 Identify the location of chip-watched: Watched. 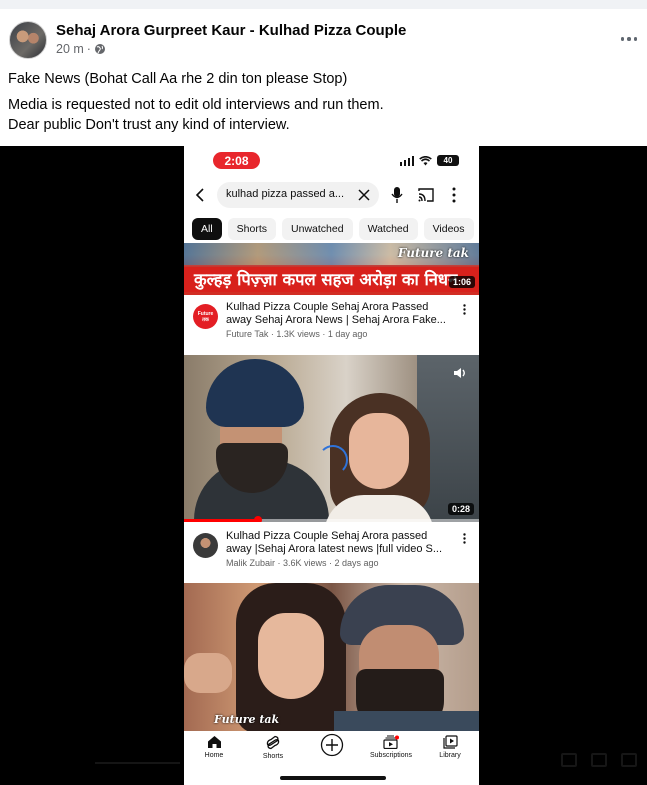
(388, 229).